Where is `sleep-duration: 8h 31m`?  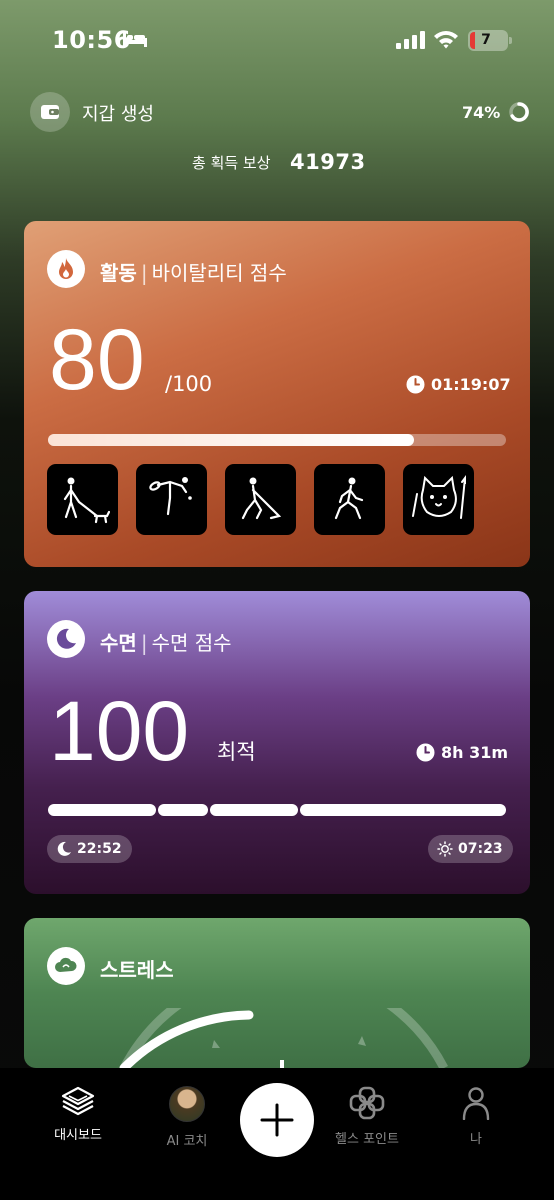
sleep-duration: 8h 31m is located at coordinates (462, 752).